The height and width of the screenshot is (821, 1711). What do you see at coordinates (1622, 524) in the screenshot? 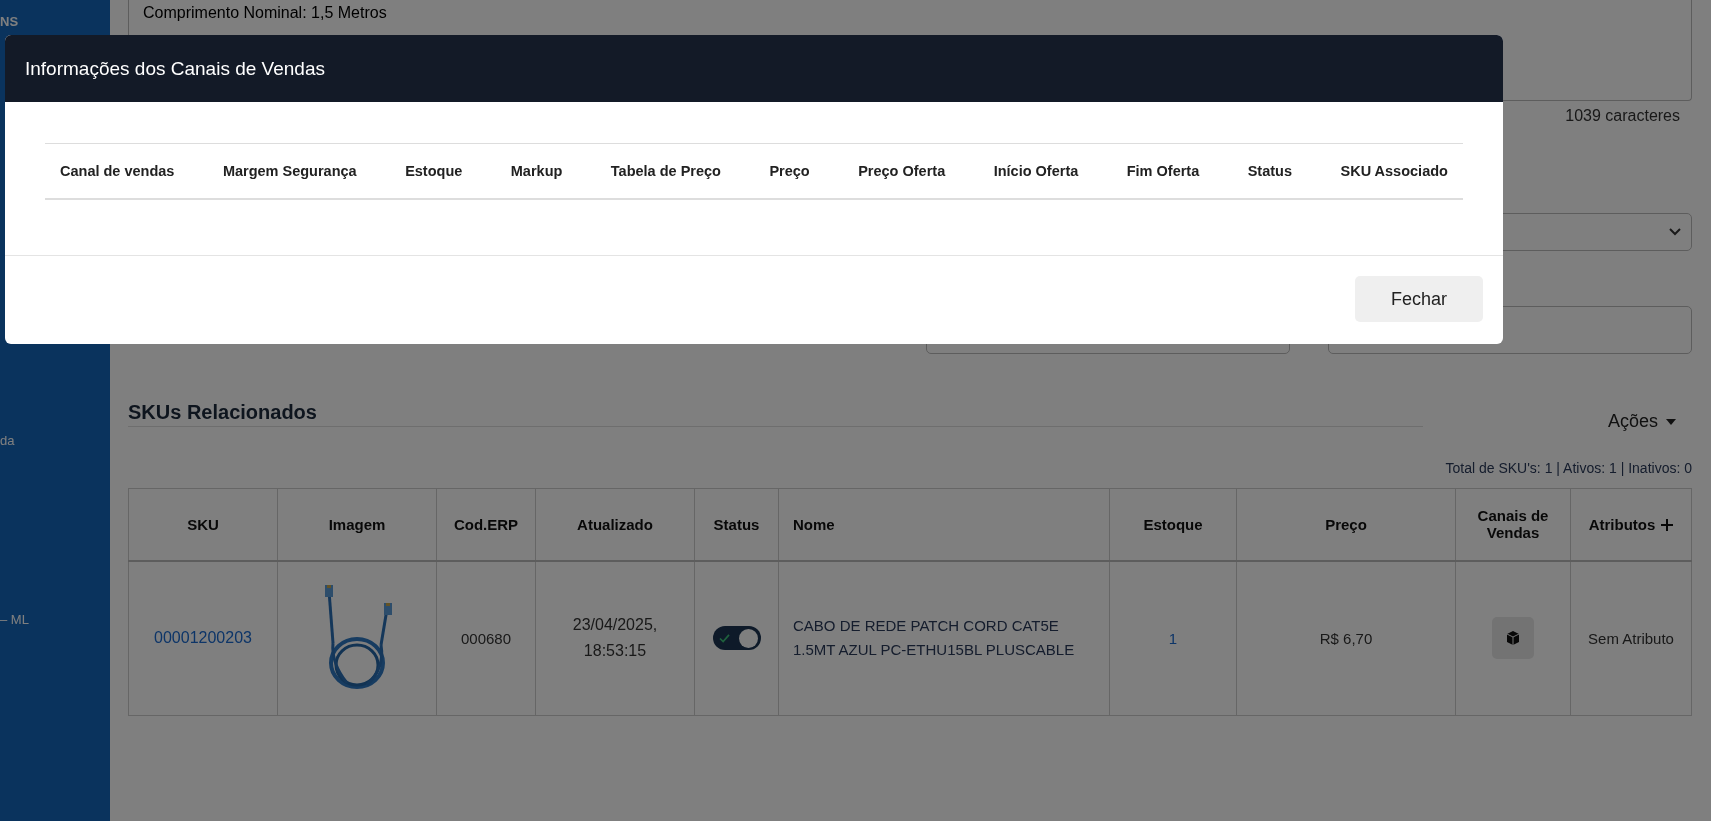
I see `column-header: Atributos` at bounding box center [1622, 524].